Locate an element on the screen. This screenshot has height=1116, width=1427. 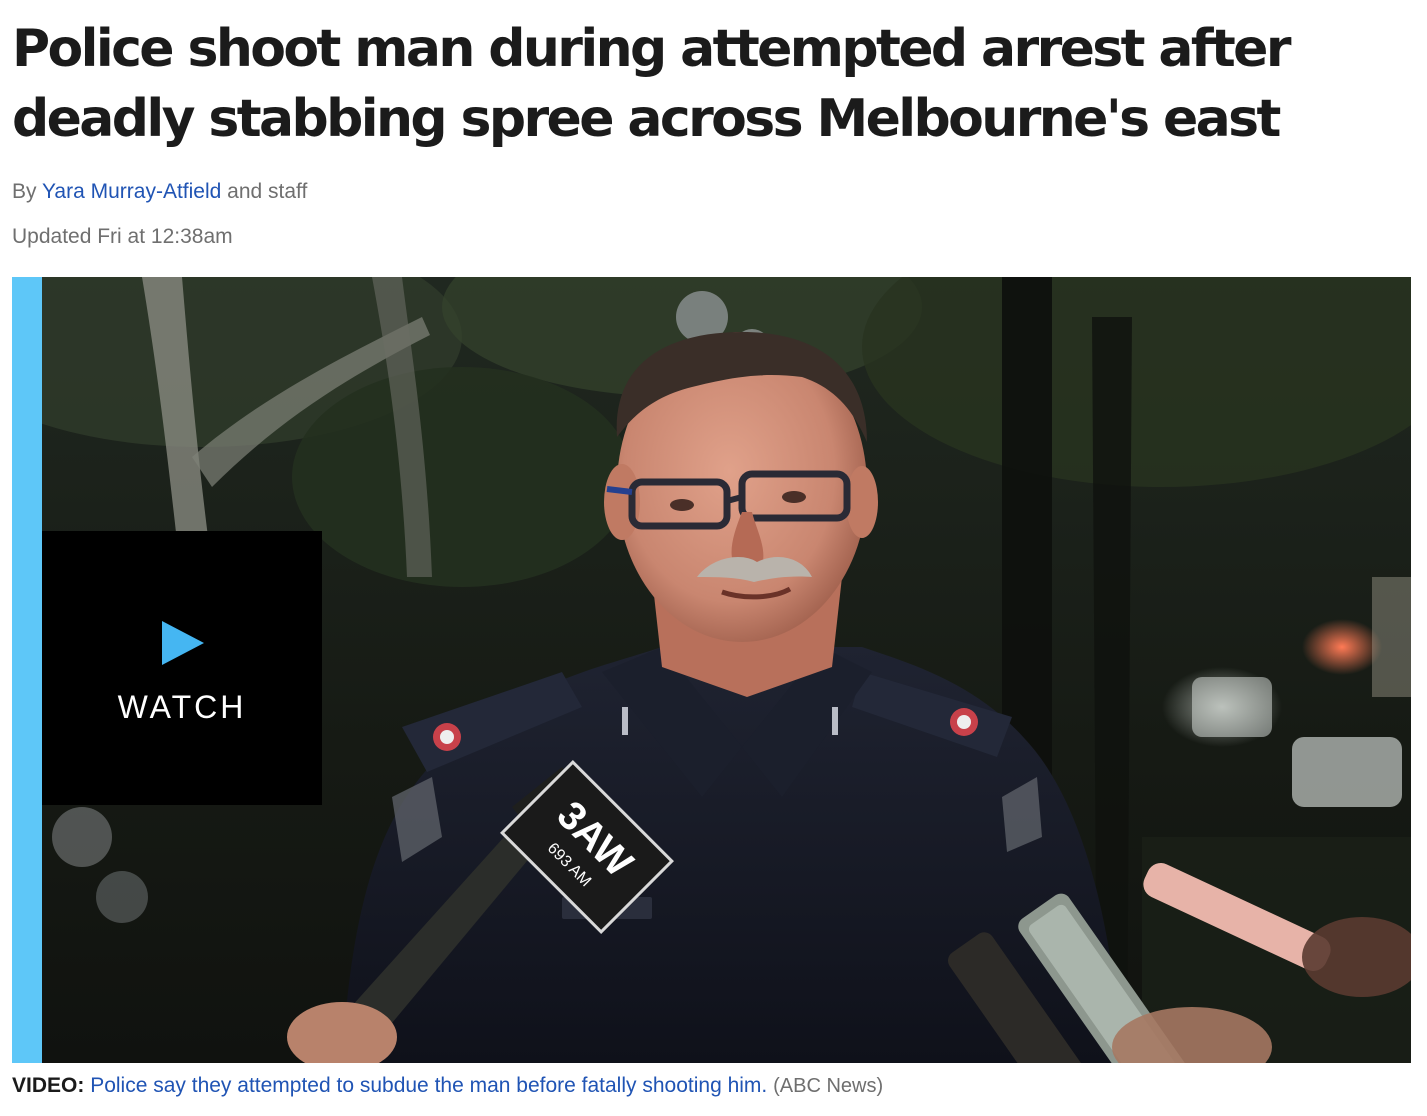
watch-button: WATCH is located at coordinates (182, 668).